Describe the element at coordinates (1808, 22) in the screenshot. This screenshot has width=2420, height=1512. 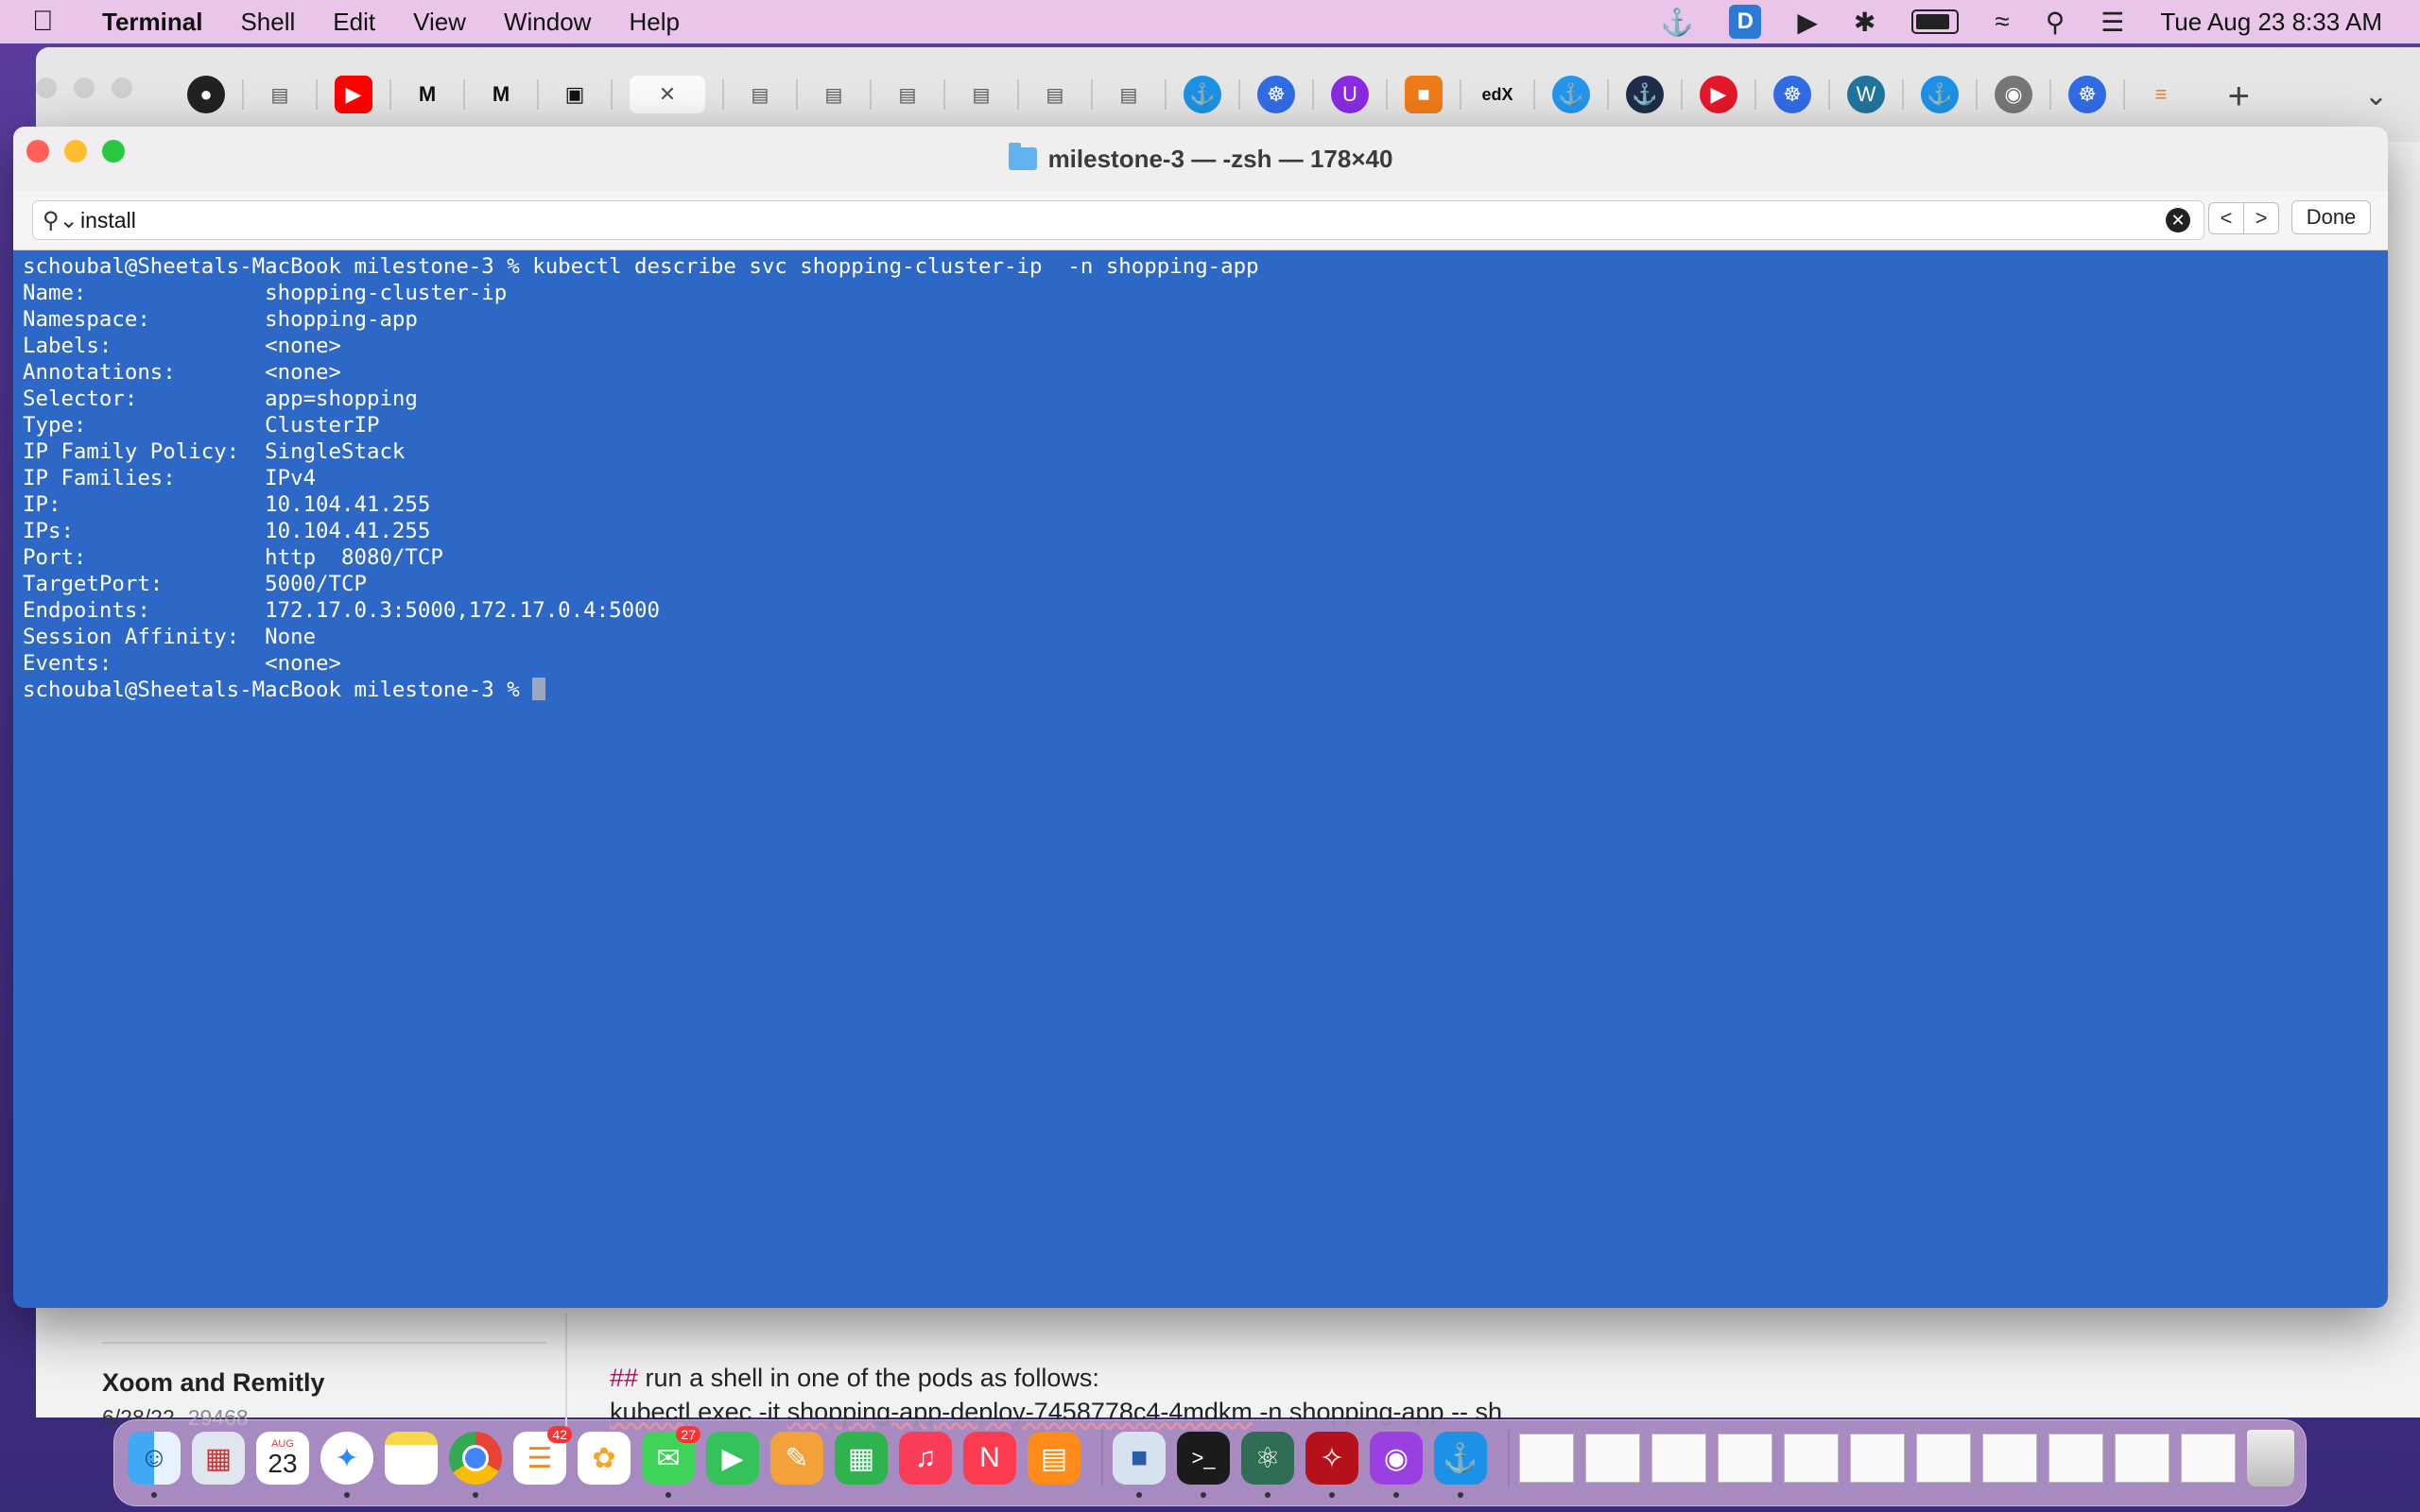
I see `play-circle-icon: ▶` at that location.